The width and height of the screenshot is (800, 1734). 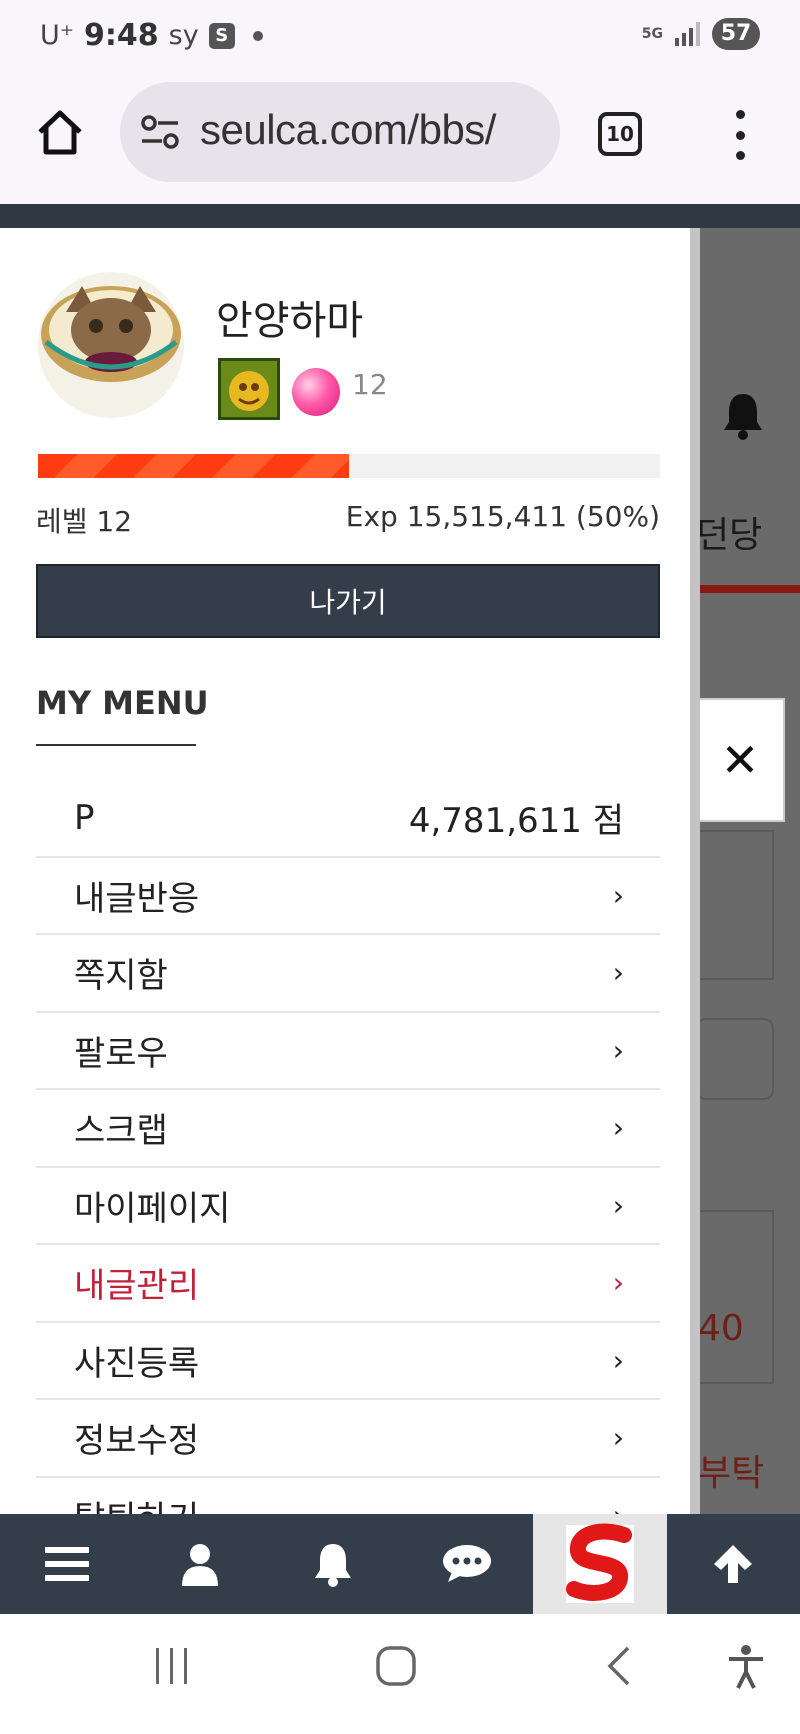 I want to click on arrow-up-icon, so click(x=733, y=1564).